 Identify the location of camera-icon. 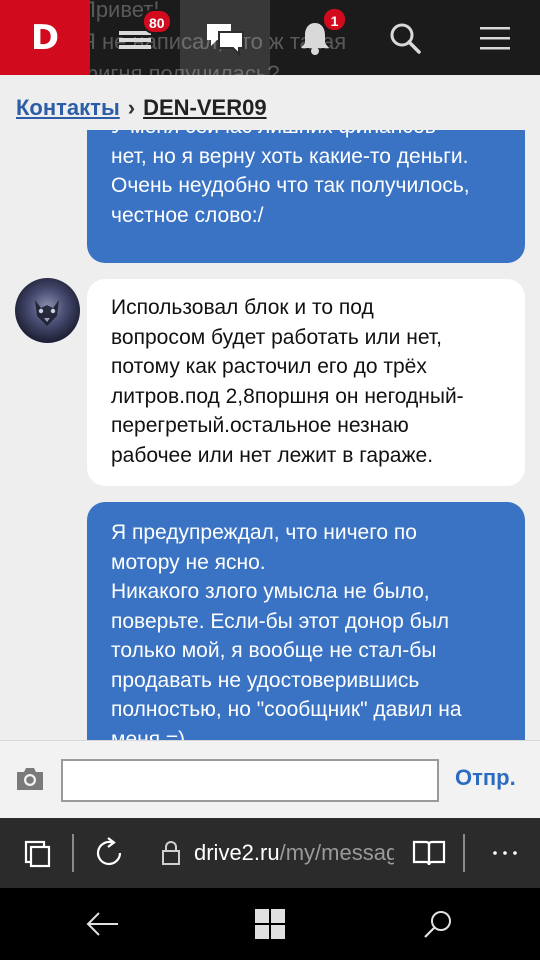
(30, 779).